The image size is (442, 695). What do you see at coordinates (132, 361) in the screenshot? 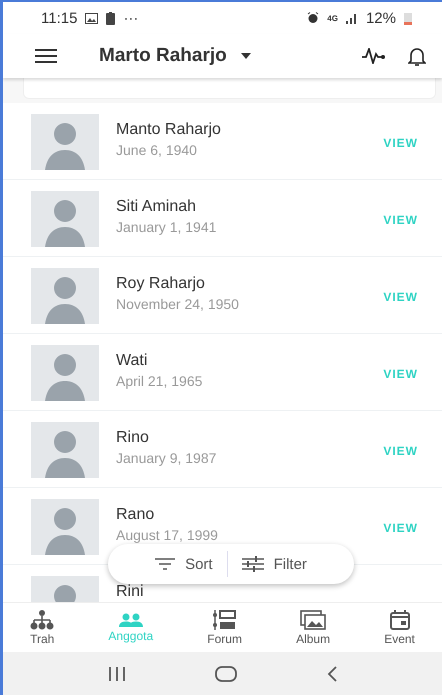
I see `member-name: Wati` at bounding box center [132, 361].